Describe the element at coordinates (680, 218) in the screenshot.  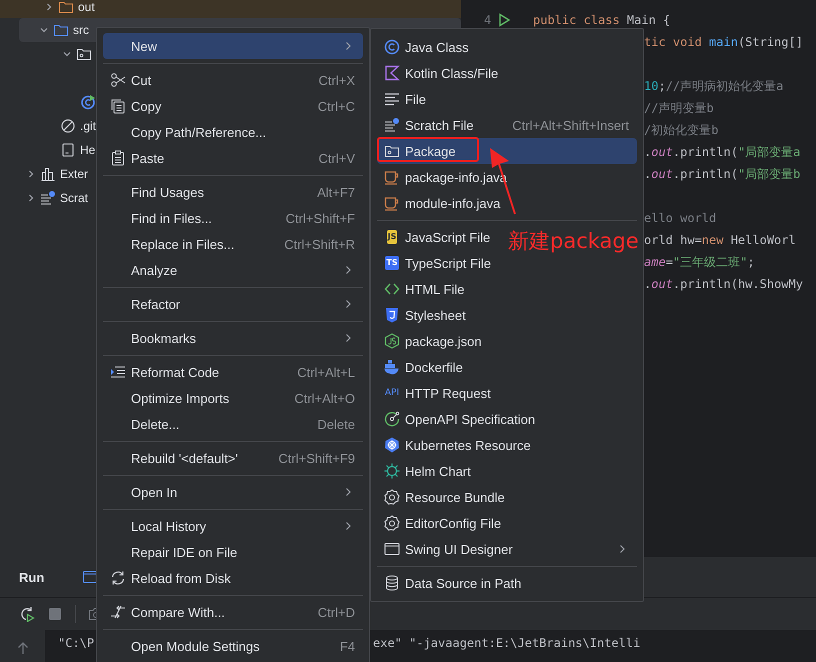
I see `code-line: ello world` at that location.